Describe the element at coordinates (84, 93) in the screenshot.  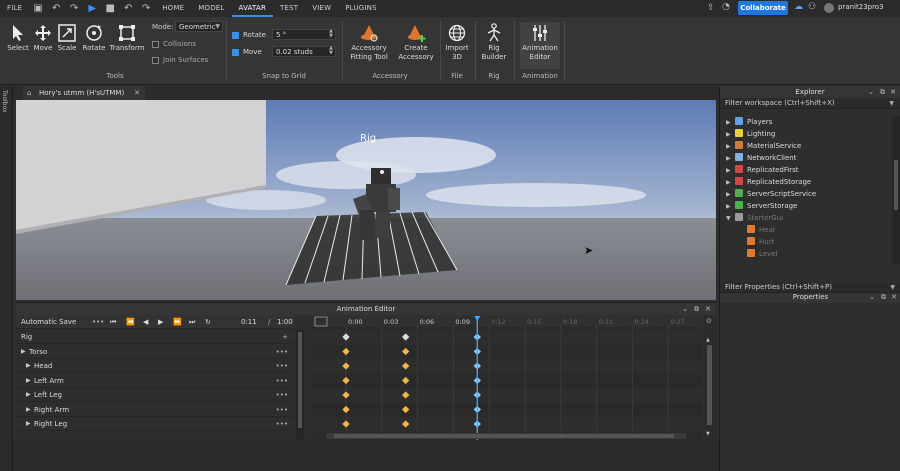
I see `document-tab: ⌂ Hory's utmm (H'sUTMM) ✕` at that location.